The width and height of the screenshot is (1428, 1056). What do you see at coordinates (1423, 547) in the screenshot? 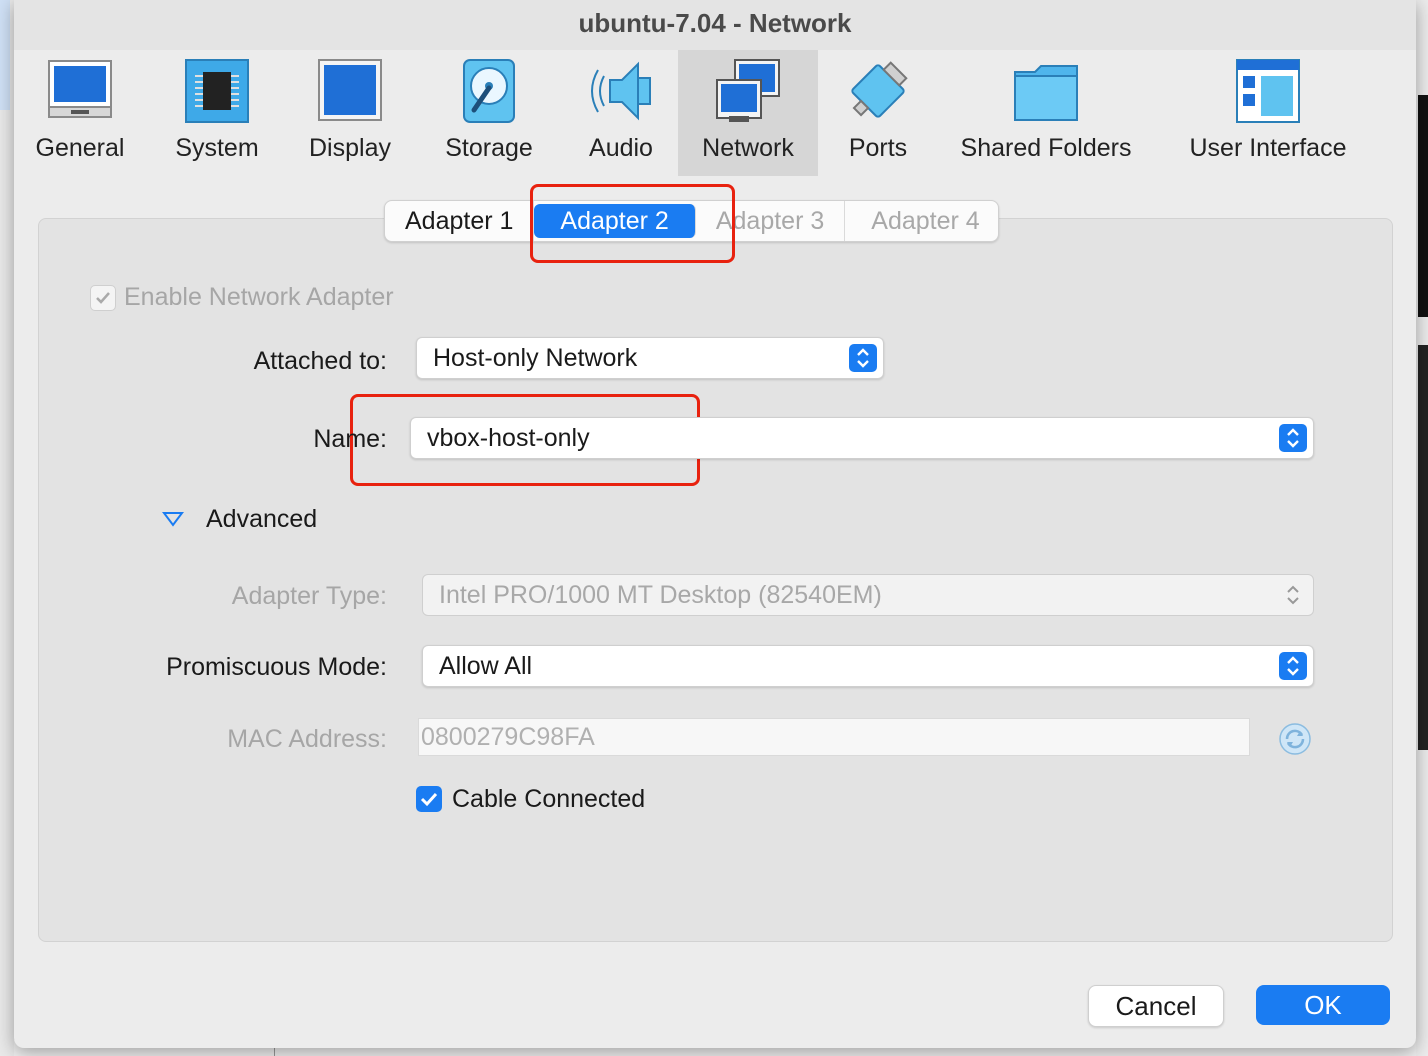
I see `background-preview-lower` at bounding box center [1423, 547].